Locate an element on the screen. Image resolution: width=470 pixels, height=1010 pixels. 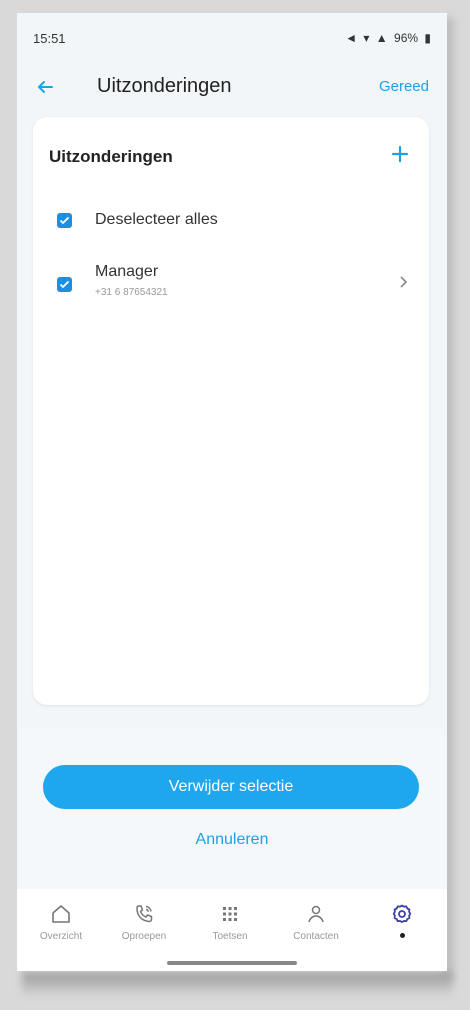
signal-icon: ▲ is located at coordinates (381, 38).